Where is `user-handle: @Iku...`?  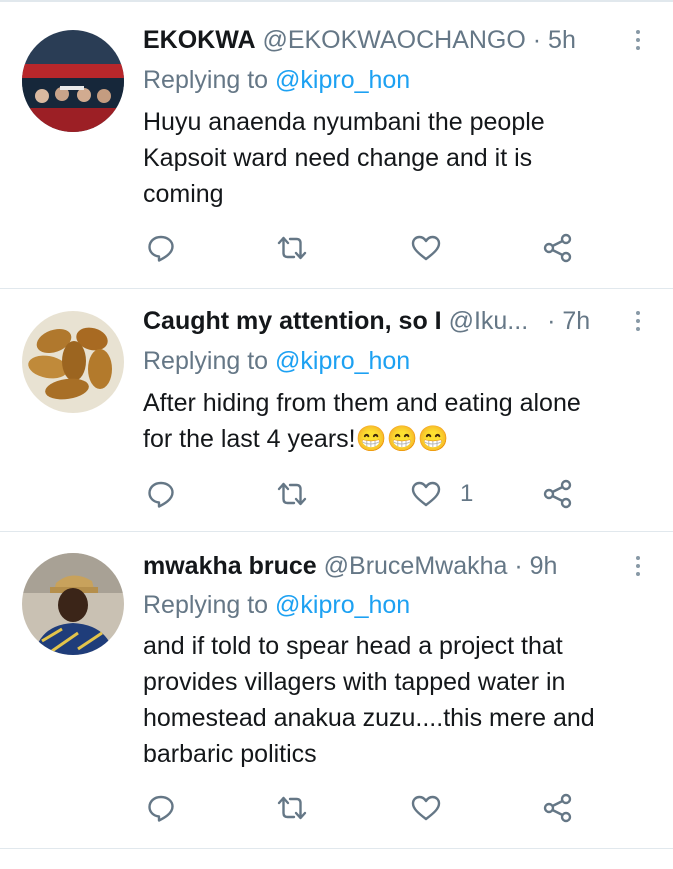 user-handle: @Iku... is located at coordinates (489, 321).